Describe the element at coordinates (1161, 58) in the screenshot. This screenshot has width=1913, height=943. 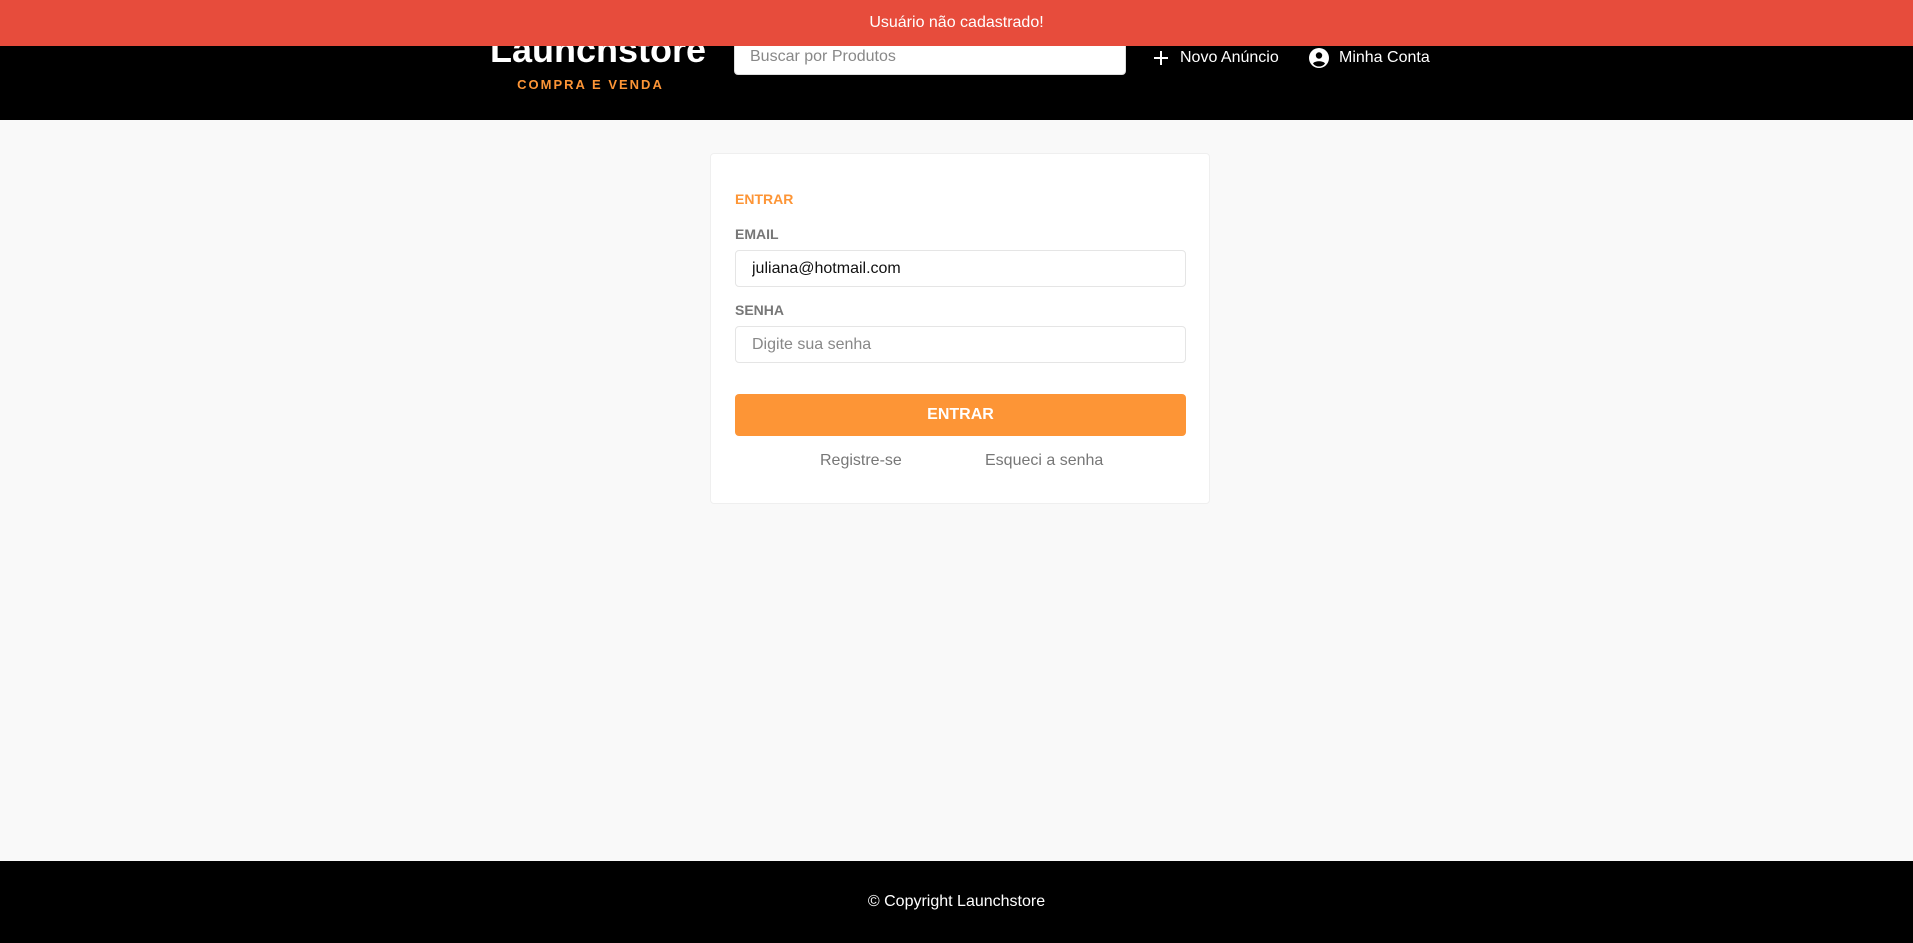
I see `plus-icon` at that location.